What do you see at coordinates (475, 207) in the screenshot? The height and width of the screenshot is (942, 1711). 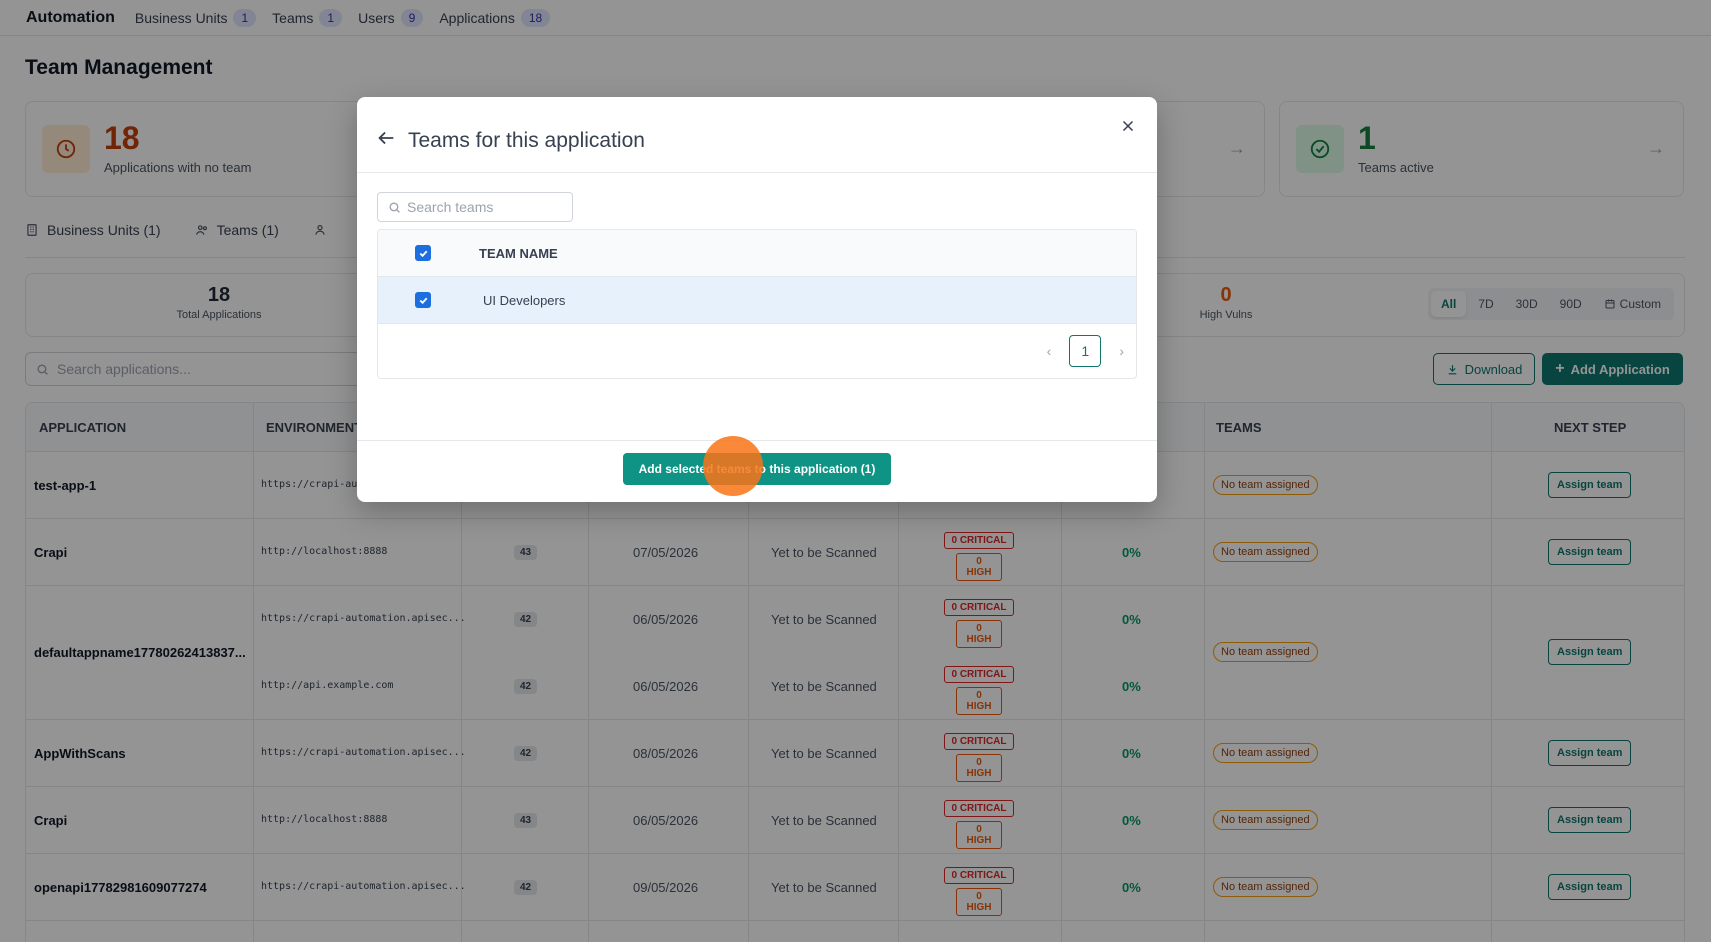 I see `team-search-input: Search teams` at bounding box center [475, 207].